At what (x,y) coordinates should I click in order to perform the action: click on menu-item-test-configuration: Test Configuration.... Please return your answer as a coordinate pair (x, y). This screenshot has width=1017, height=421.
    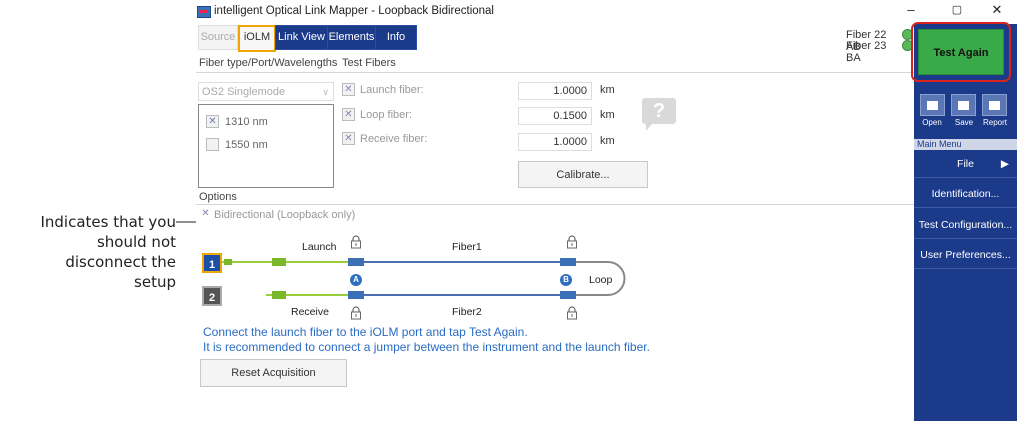
    Looking at the image, I should click on (965, 225).